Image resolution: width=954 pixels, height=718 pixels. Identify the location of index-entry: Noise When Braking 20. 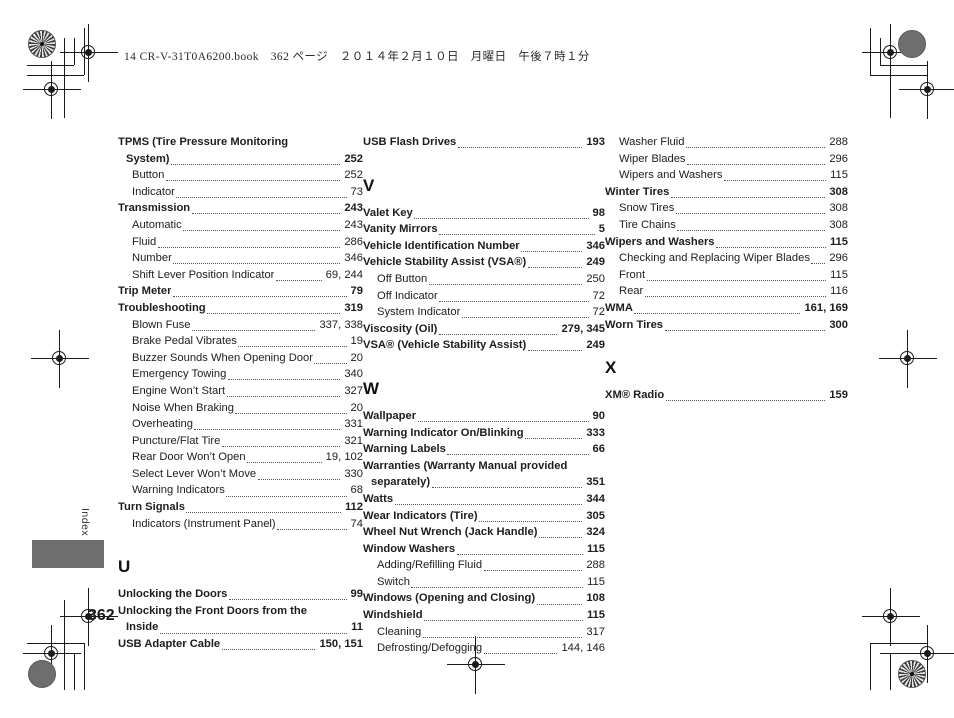
(240, 408).